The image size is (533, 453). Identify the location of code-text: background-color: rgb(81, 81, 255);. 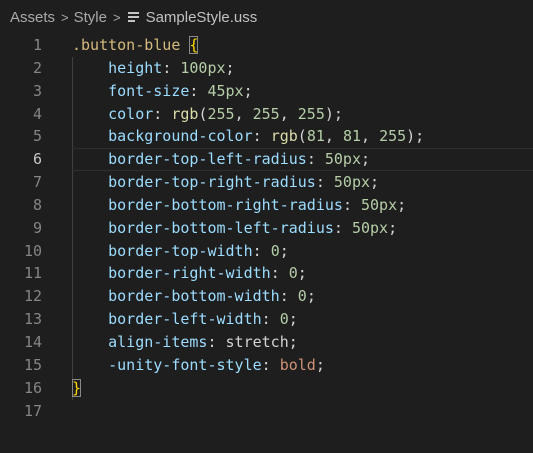
(248, 136).